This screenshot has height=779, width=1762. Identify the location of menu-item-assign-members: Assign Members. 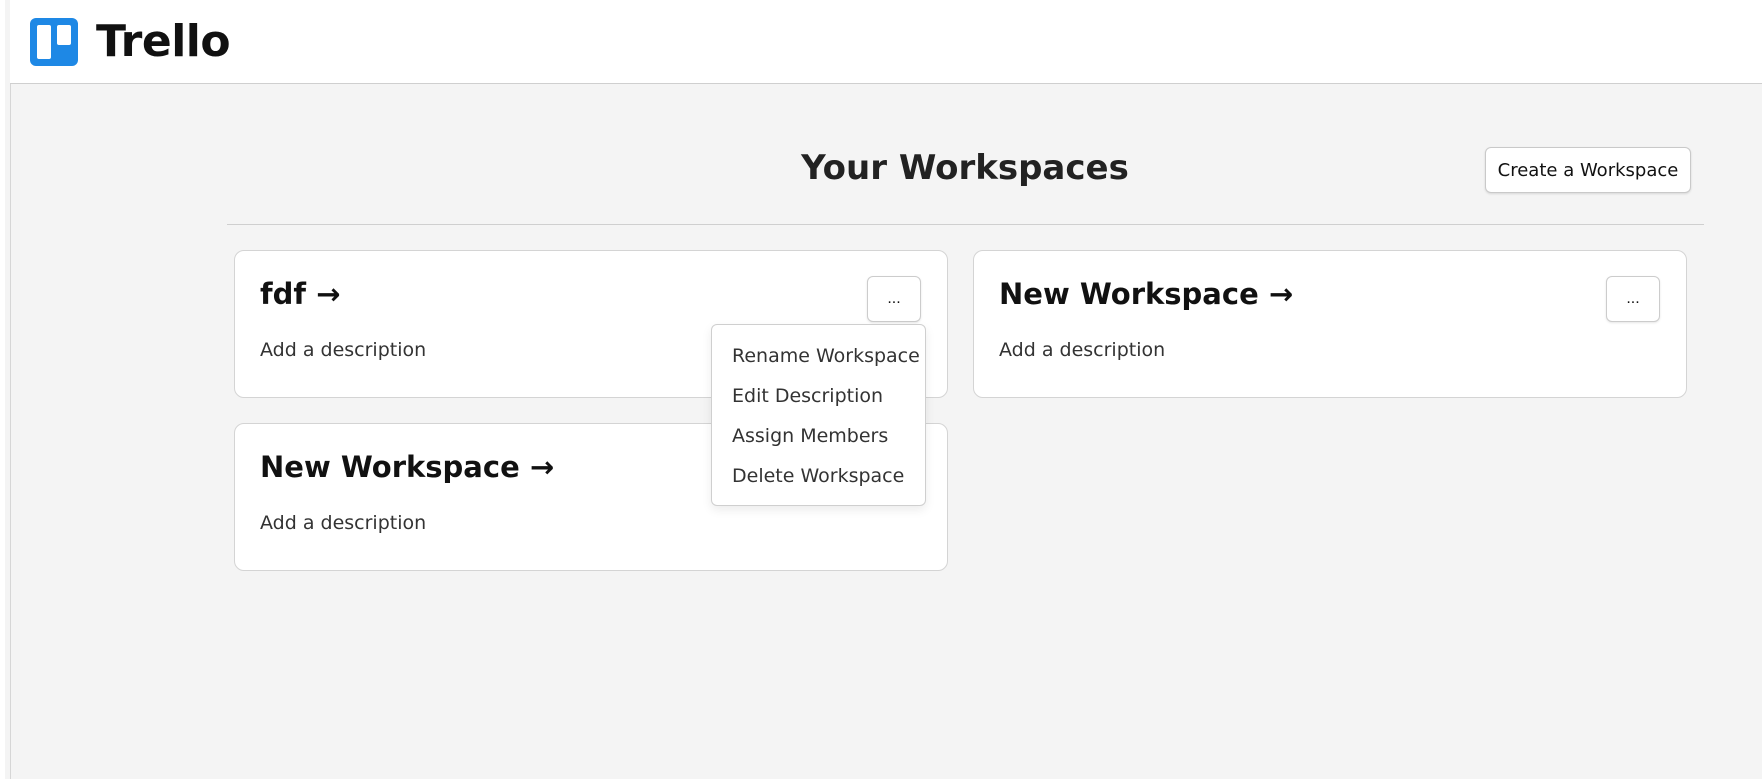
(818, 436).